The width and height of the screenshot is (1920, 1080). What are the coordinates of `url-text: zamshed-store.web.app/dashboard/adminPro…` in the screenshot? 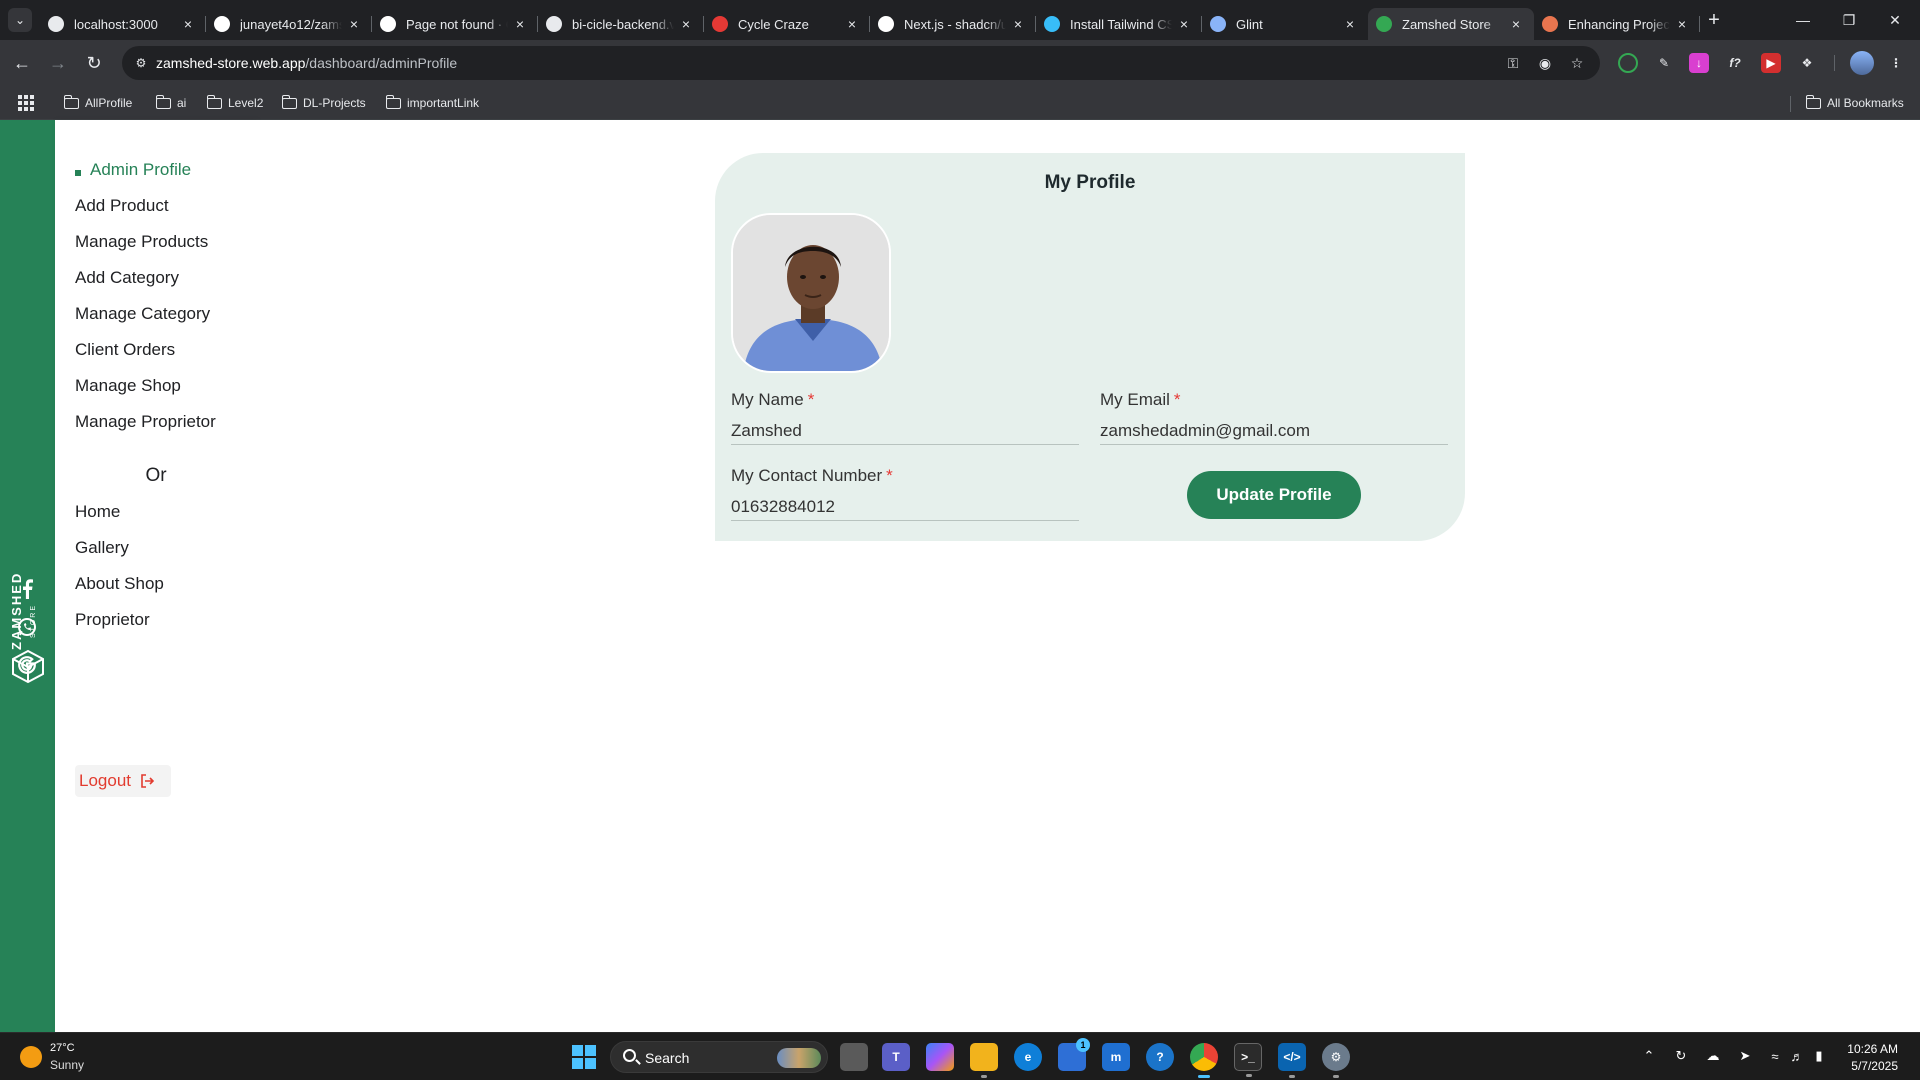 It's located at (306, 63).